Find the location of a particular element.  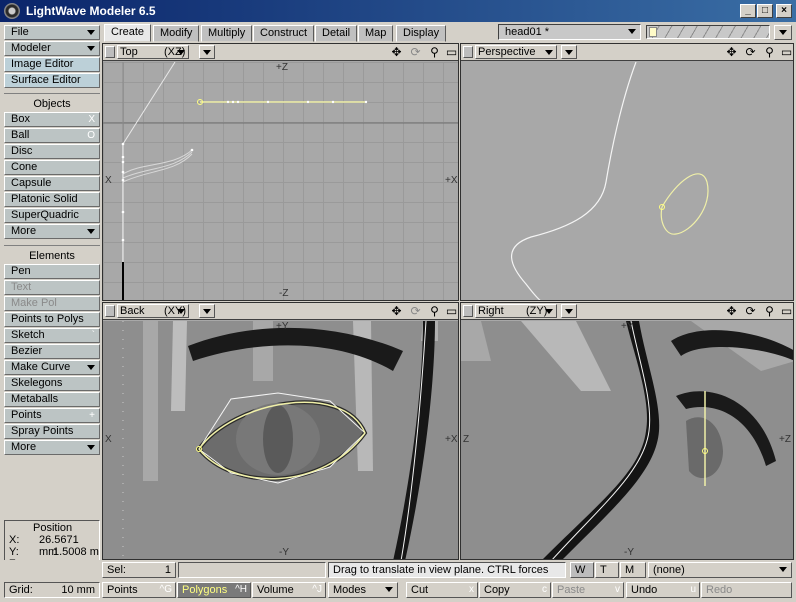

surface-editor-button: Surface Editor is located at coordinates (52, 80).